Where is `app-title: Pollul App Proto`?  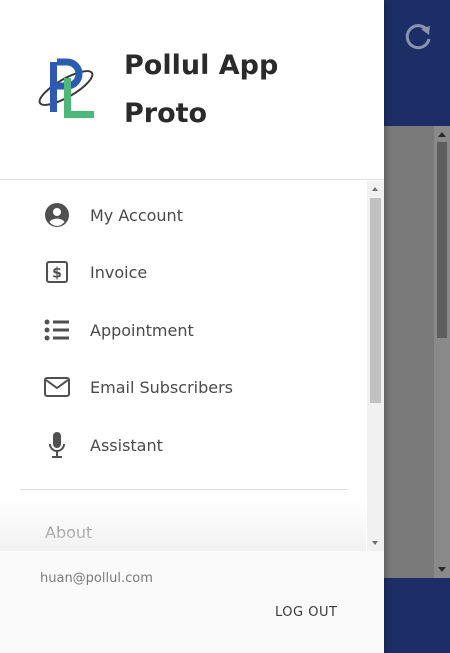
app-title: Pollul App Proto is located at coordinates (201, 89).